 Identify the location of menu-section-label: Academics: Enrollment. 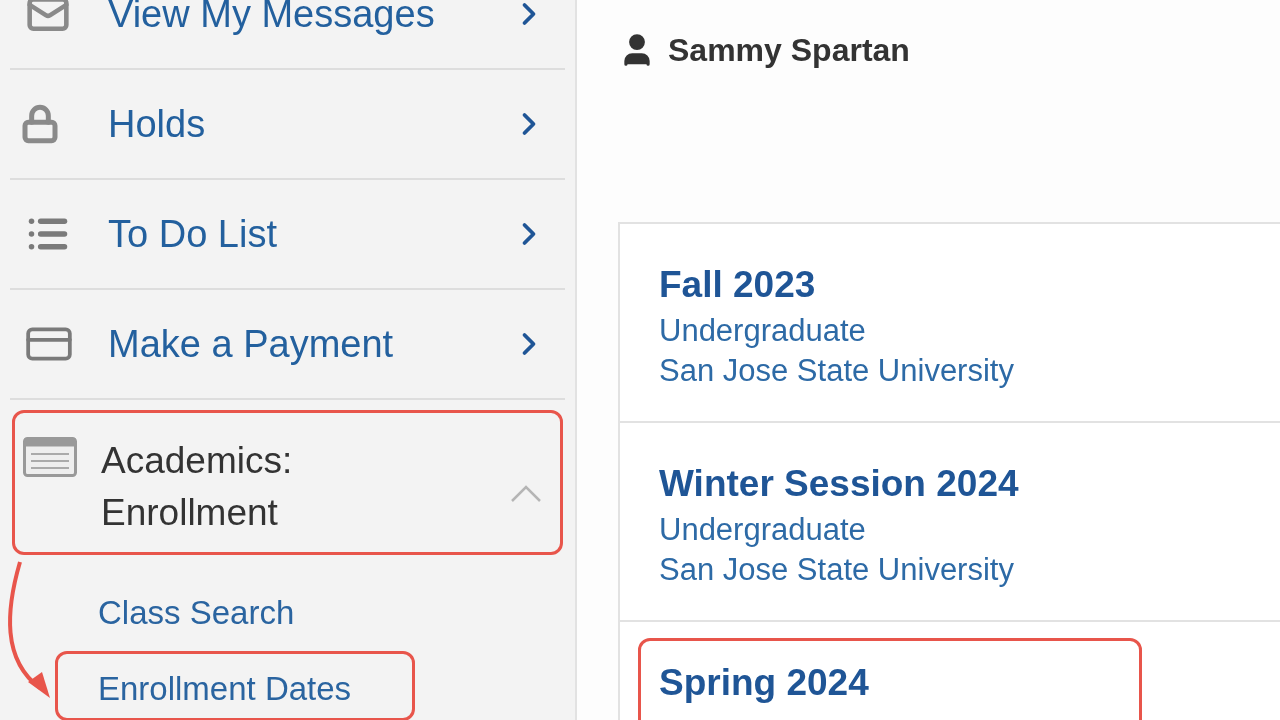
(197, 487).